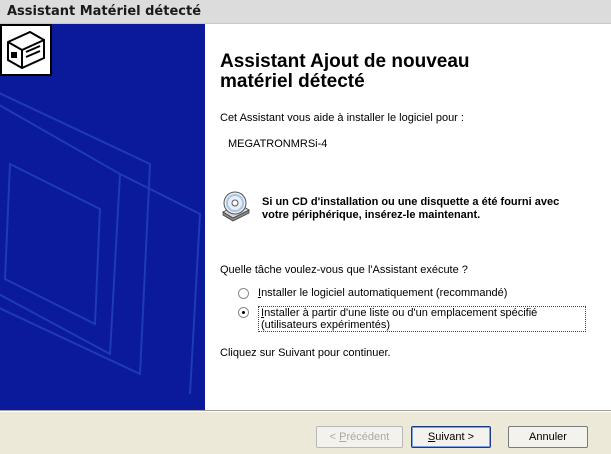 The height and width of the screenshot is (454, 611). Describe the element at coordinates (236, 206) in the screenshot. I see `cd-disk-icon` at that location.